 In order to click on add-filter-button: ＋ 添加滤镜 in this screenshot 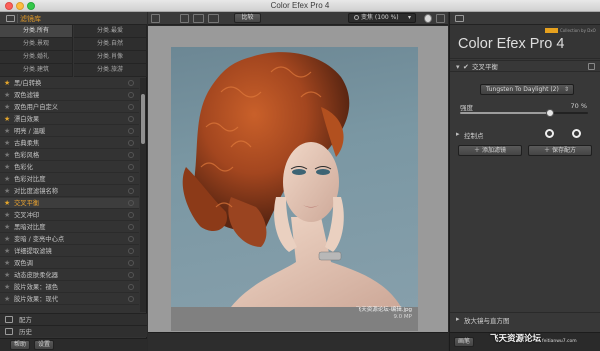, I will do `click(490, 150)`.